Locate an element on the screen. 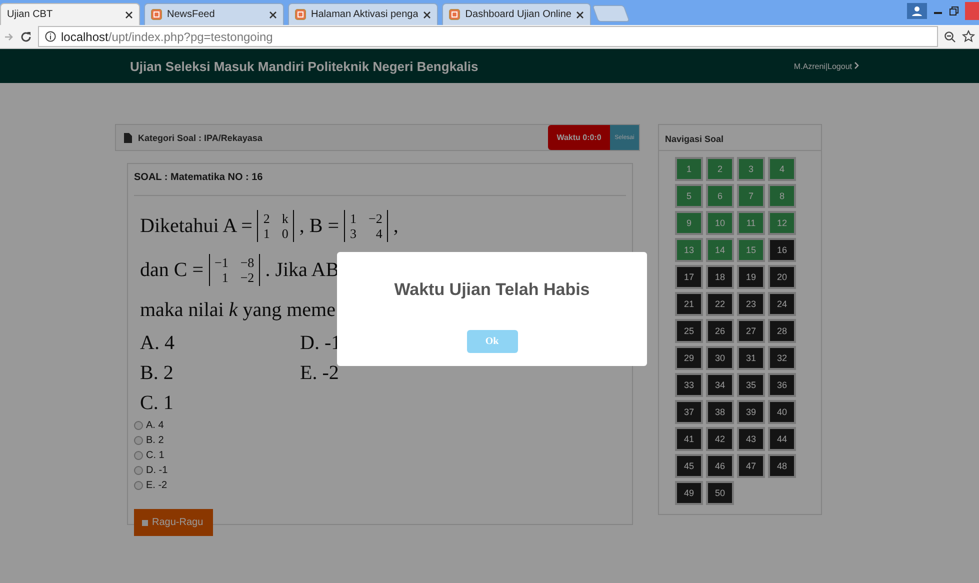  site-title: Ujian Seleksi Masuk Mandiri Politeknik Negeri Bengkalis is located at coordinates (304, 66).